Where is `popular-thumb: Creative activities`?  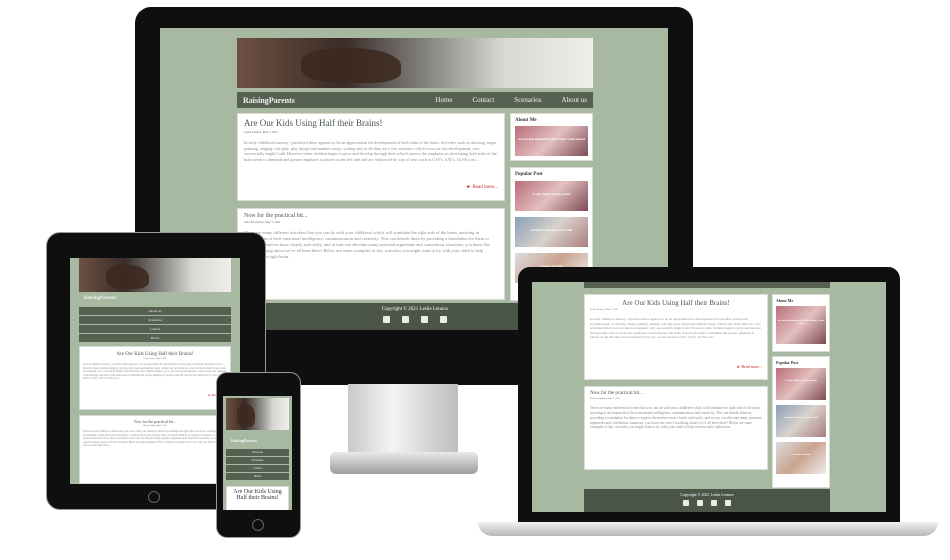
popular-thumb: Creative activities is located at coordinates (801, 458).